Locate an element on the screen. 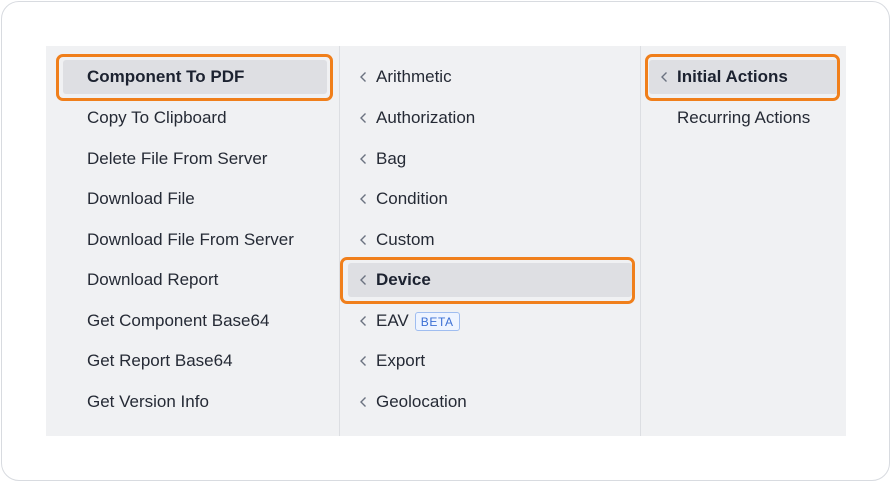 The width and height of the screenshot is (892, 483). beta-badge: BETA is located at coordinates (437, 321).